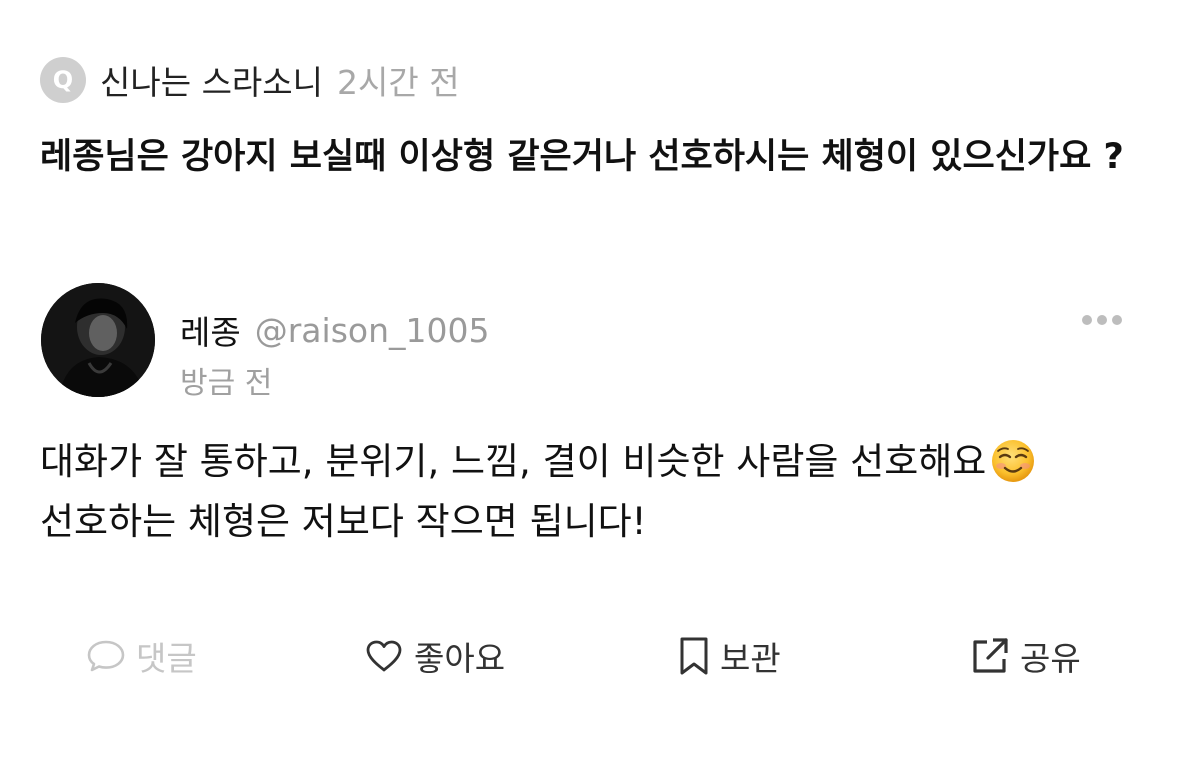 Image resolution: width=1178 pixels, height=767 pixels. I want to click on save-button: 보관, so click(729, 656).